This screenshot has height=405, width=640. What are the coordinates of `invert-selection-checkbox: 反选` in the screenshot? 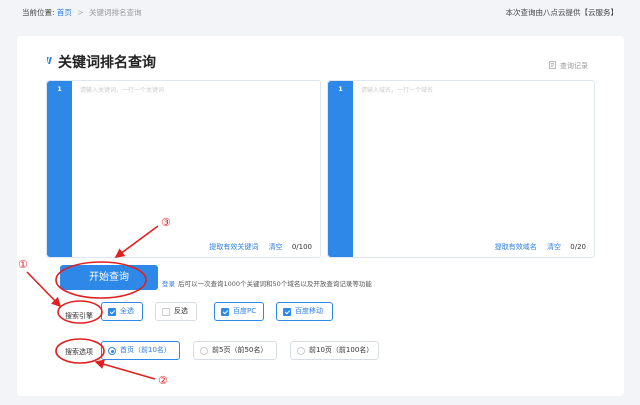 It's located at (176, 311).